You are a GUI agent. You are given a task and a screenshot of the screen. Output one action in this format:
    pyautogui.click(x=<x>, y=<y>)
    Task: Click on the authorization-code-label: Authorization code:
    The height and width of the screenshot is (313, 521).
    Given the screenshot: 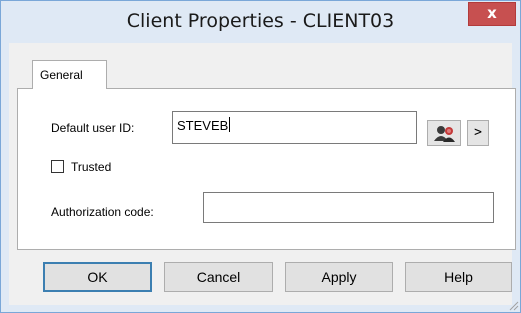 What is the action you would take?
    pyautogui.click(x=102, y=212)
    